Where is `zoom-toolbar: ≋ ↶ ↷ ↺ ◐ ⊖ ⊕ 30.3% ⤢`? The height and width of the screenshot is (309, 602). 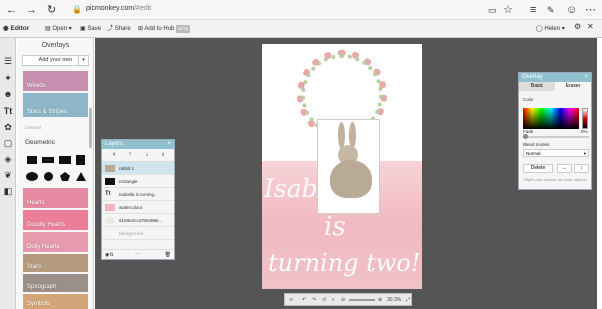
zoom-toolbar: ≋ ↶ ↷ ↺ ◐ ⊖ ⊕ 30.3% ⤢ is located at coordinates (348, 299).